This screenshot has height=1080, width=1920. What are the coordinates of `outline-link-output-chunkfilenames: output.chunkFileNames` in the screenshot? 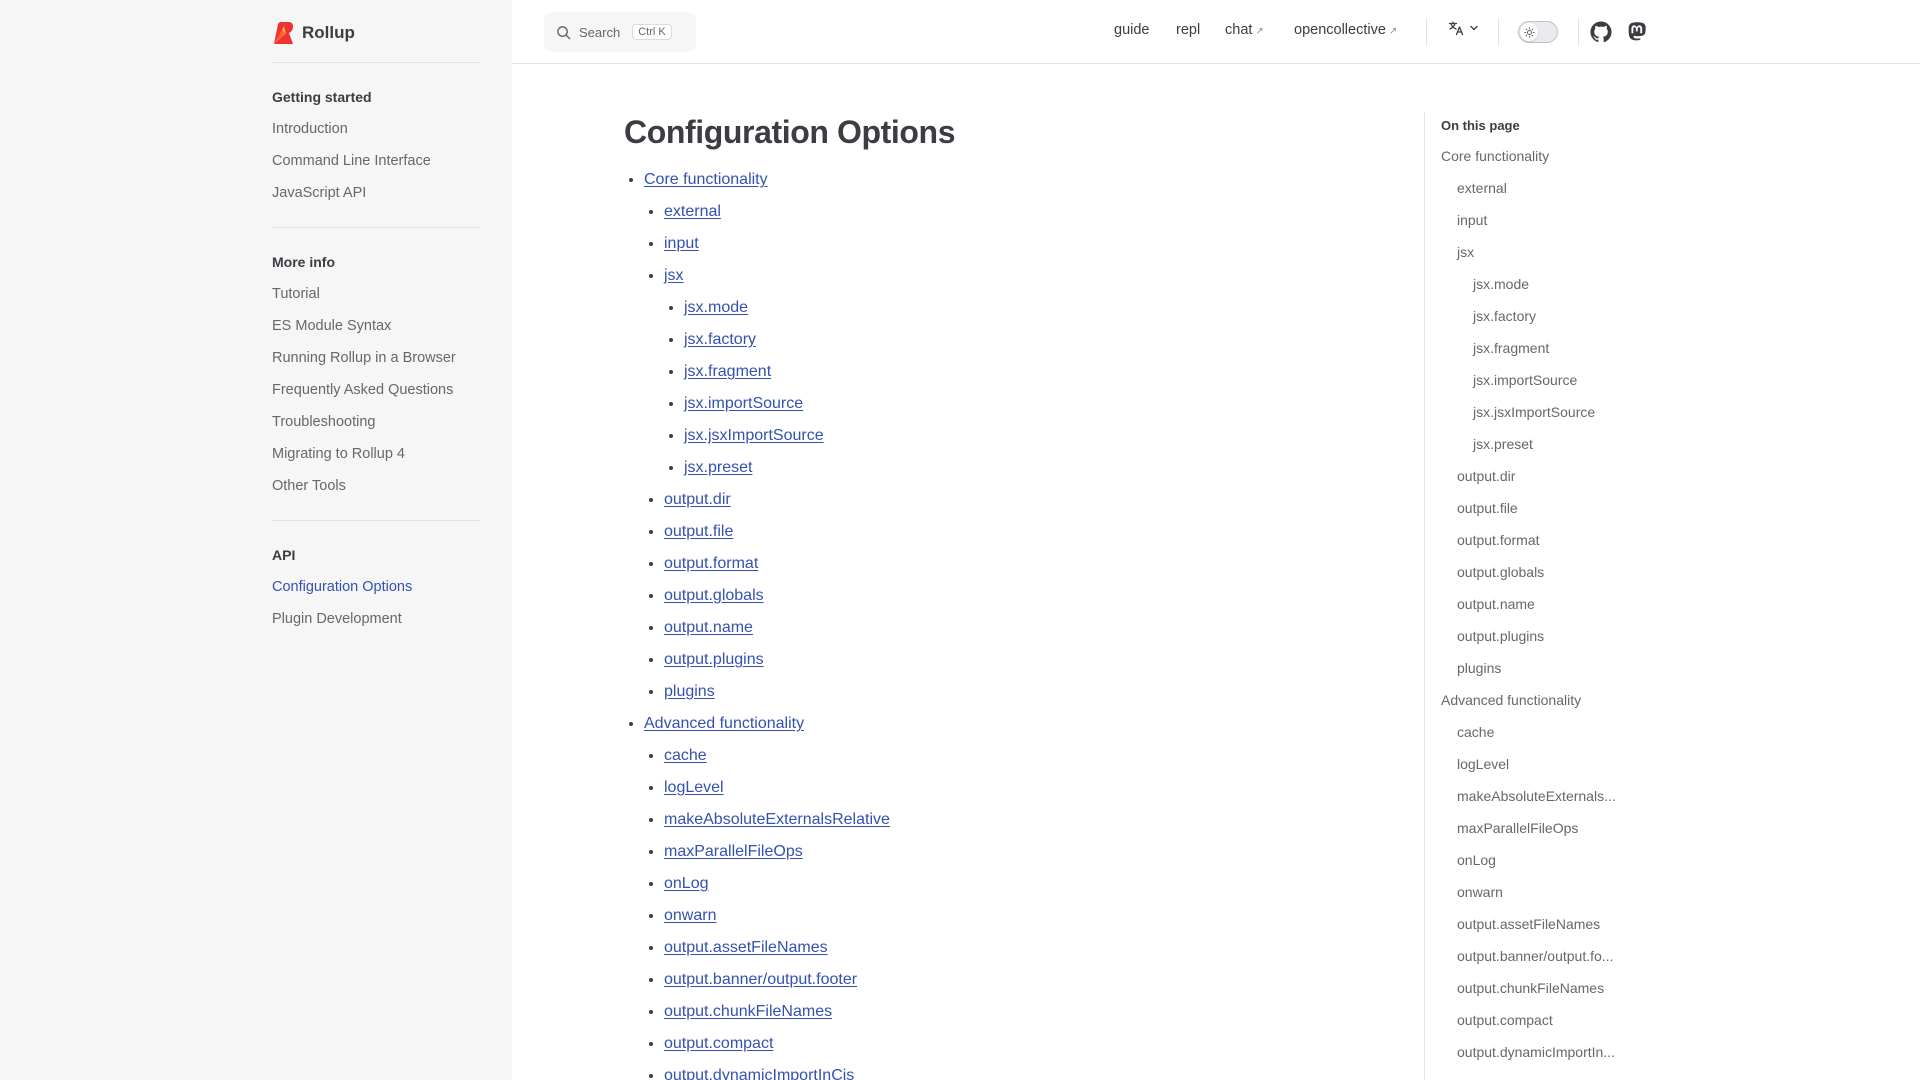 It's located at (1542, 988).